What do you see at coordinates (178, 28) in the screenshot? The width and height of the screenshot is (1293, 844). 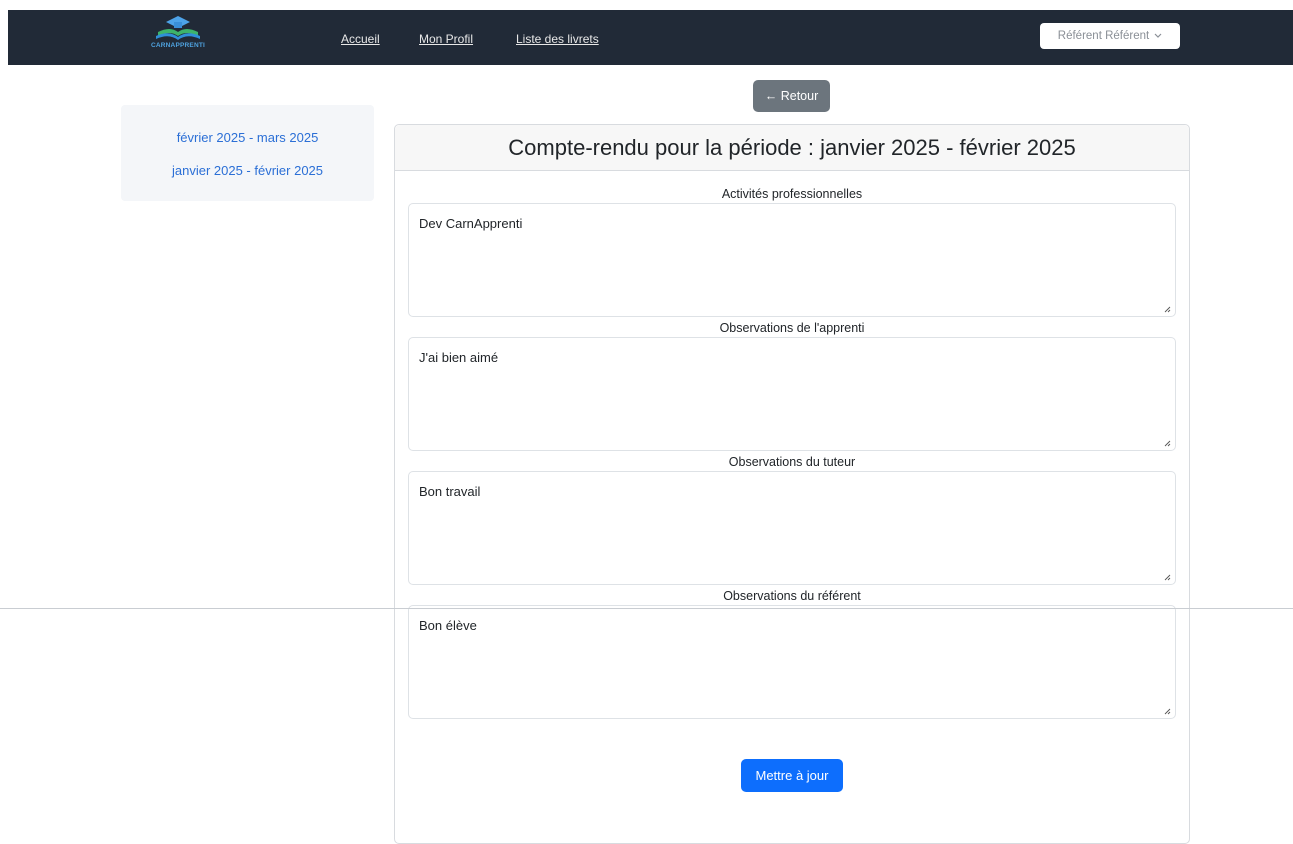 I see `logo-book-icon` at bounding box center [178, 28].